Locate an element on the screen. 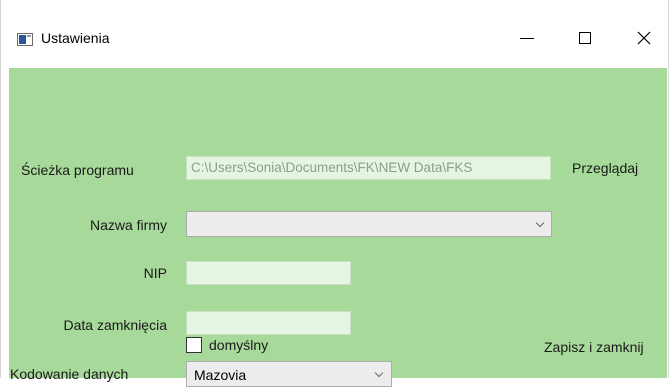 The height and width of the screenshot is (387, 669). maximize-icon is located at coordinates (585, 38).